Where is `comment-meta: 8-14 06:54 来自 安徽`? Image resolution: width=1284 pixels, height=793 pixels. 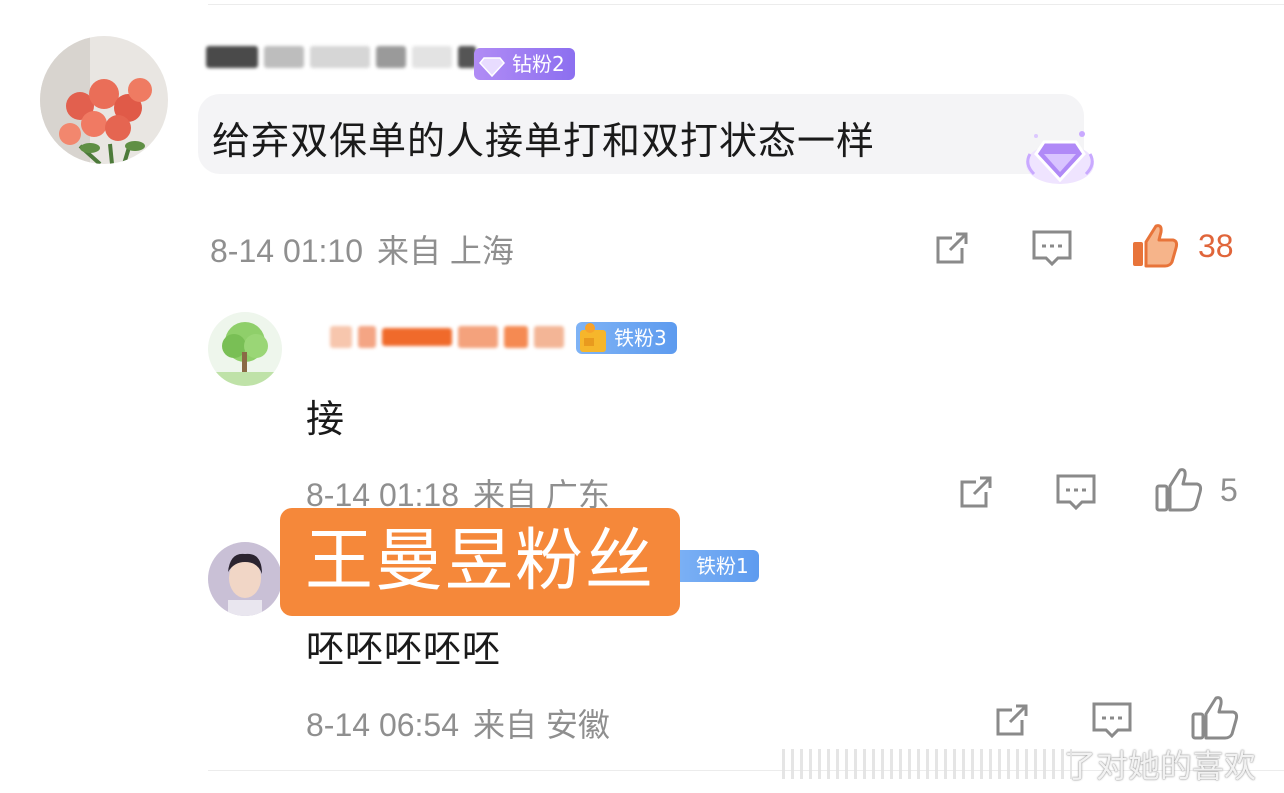
comment-meta: 8-14 06:54 来自 安徽 is located at coordinates (458, 723).